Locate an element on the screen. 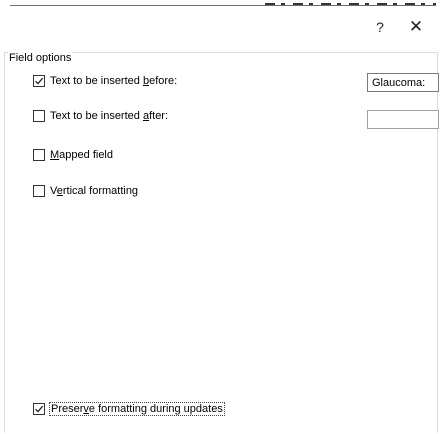 This screenshot has height=434, width=442. mapped-field-option: Mapped field is located at coordinates (73, 155).